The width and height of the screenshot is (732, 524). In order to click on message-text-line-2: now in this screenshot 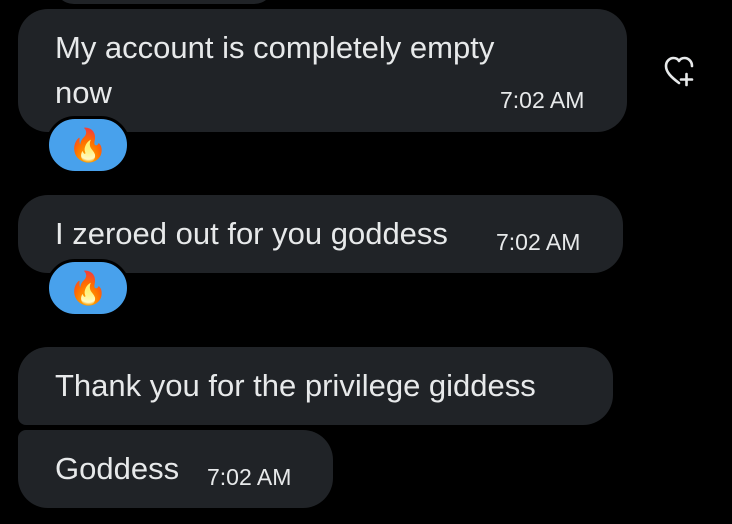, I will do `click(83, 92)`.